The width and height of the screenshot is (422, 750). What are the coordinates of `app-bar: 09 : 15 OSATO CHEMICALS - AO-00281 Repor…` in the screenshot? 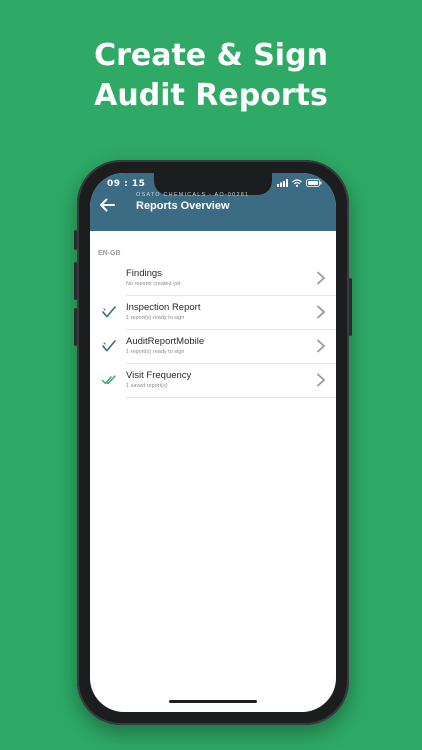 It's located at (213, 202).